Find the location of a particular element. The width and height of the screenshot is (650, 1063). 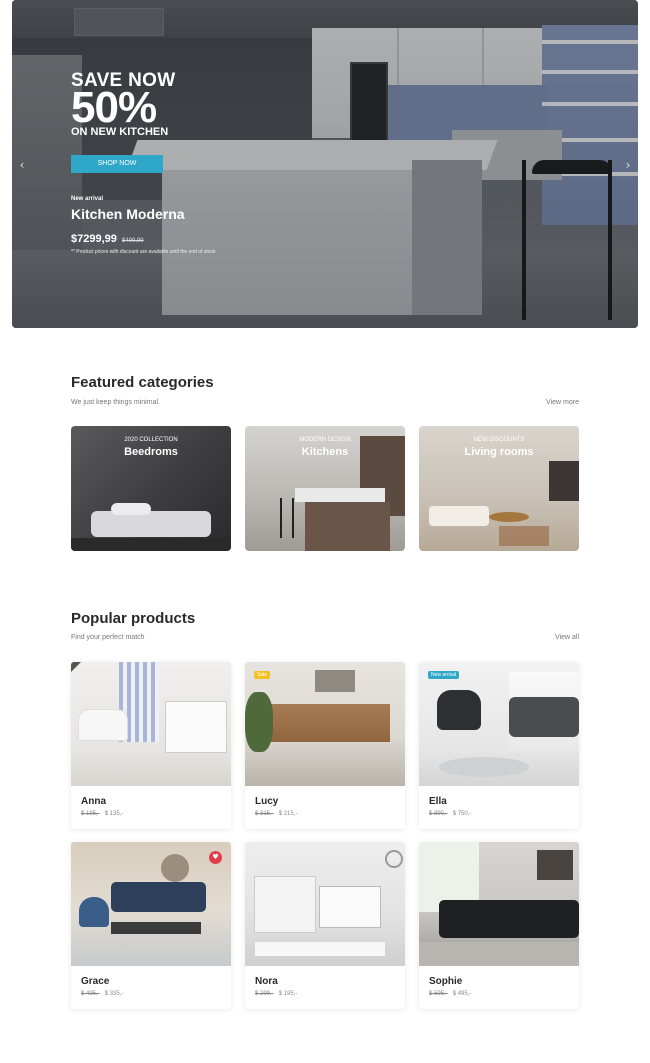

hero-current-price: $7299,99 is located at coordinates (94, 239).